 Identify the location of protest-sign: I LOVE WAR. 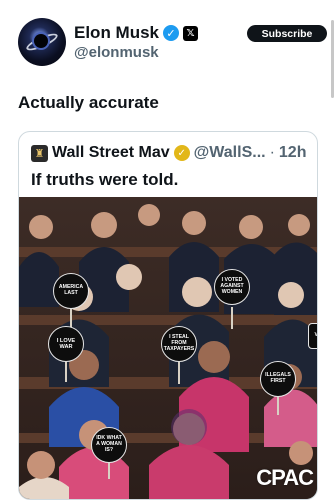
(66, 344).